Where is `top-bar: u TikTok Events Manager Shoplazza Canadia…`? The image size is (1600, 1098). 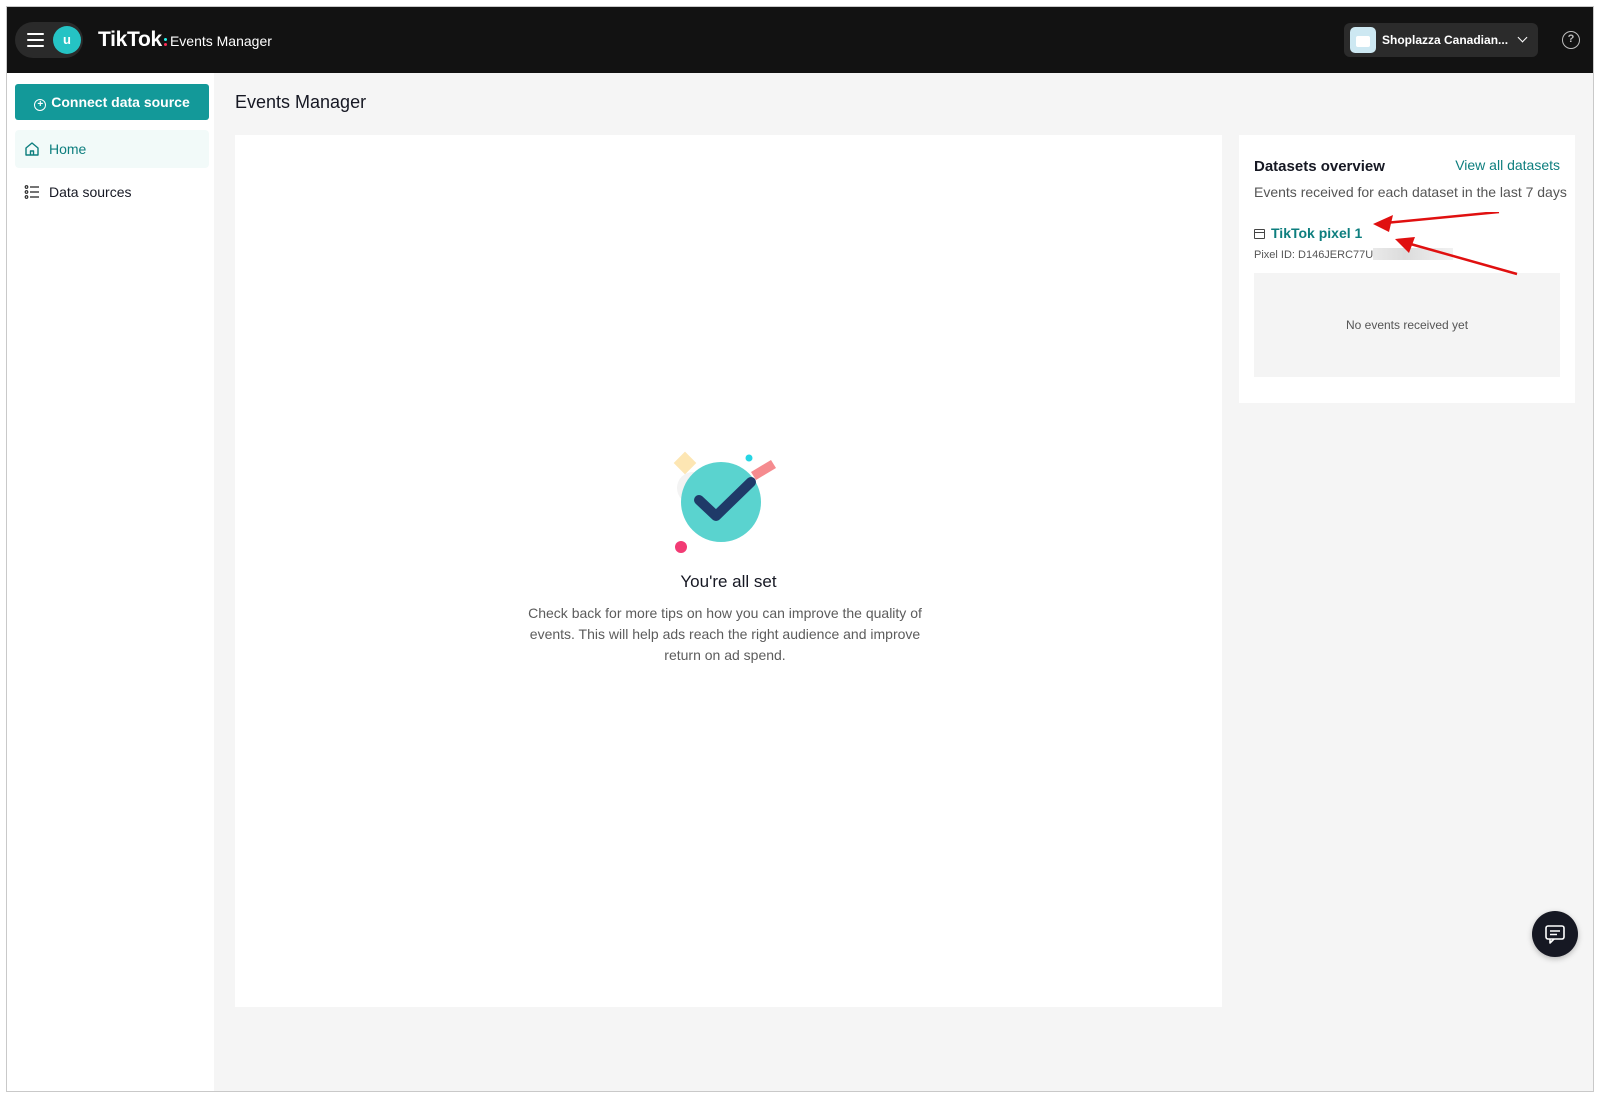 top-bar: u TikTok Events Manager Shoplazza Canadia… is located at coordinates (800, 40).